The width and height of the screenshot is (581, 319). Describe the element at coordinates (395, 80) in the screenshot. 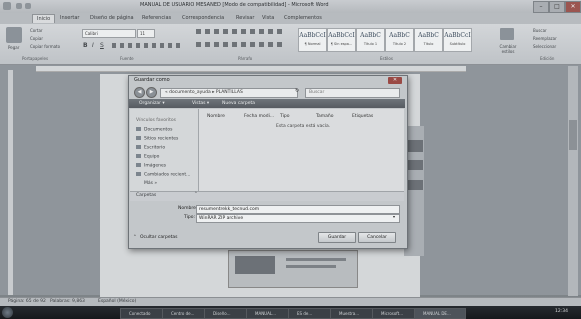

I see `dialog-close-button: ✕` at that location.